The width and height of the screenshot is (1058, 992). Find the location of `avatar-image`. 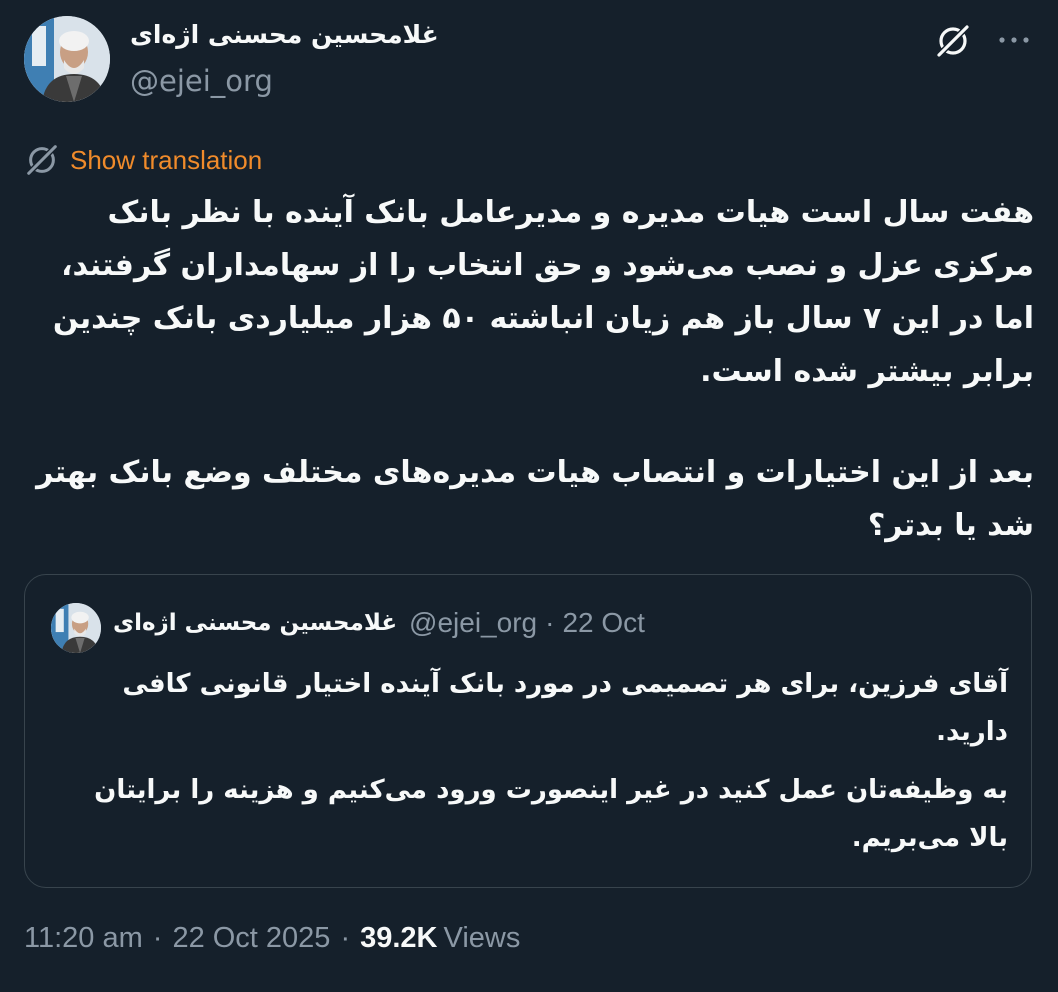

avatar-image is located at coordinates (67, 59).